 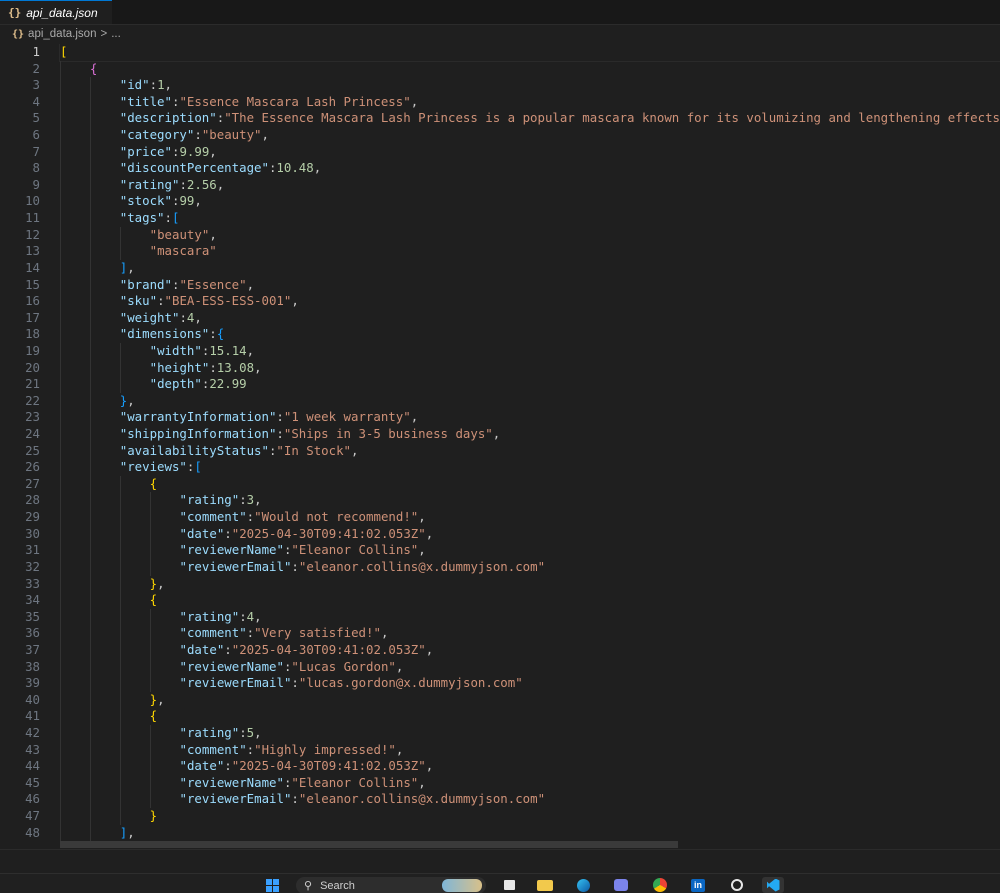 I want to click on code-token: 15.14, so click(x=228, y=350).